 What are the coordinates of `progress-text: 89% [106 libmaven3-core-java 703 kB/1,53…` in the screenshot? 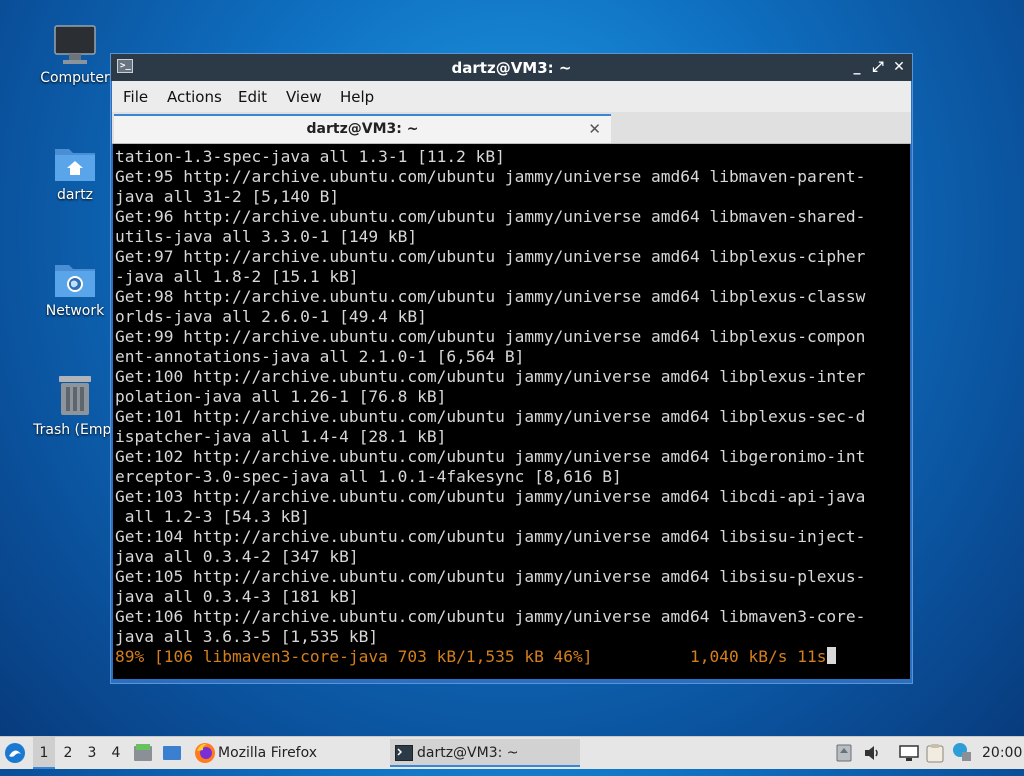 It's located at (471, 656).